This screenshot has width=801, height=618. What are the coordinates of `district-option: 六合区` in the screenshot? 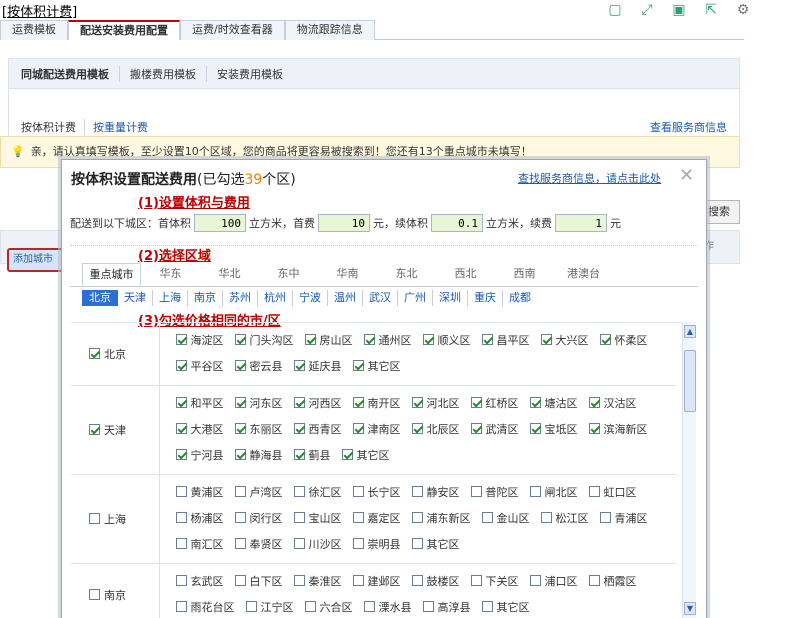 It's located at (328, 607).